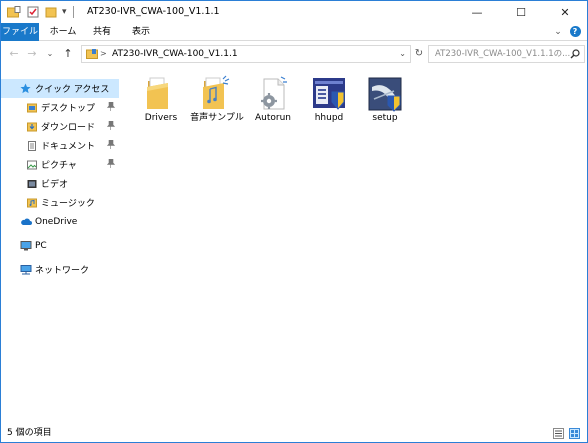 The width and height of the screenshot is (588, 443). What do you see at coordinates (40, 12) in the screenshot?
I see `quick-access-toolbar: ▾` at bounding box center [40, 12].